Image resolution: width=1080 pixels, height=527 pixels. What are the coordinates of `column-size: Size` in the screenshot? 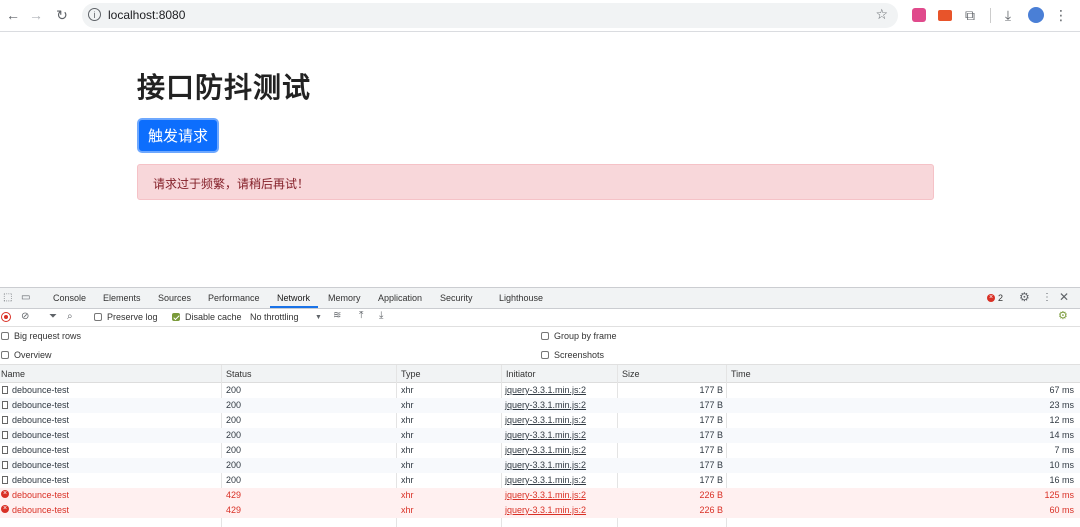 It's located at (631, 374).